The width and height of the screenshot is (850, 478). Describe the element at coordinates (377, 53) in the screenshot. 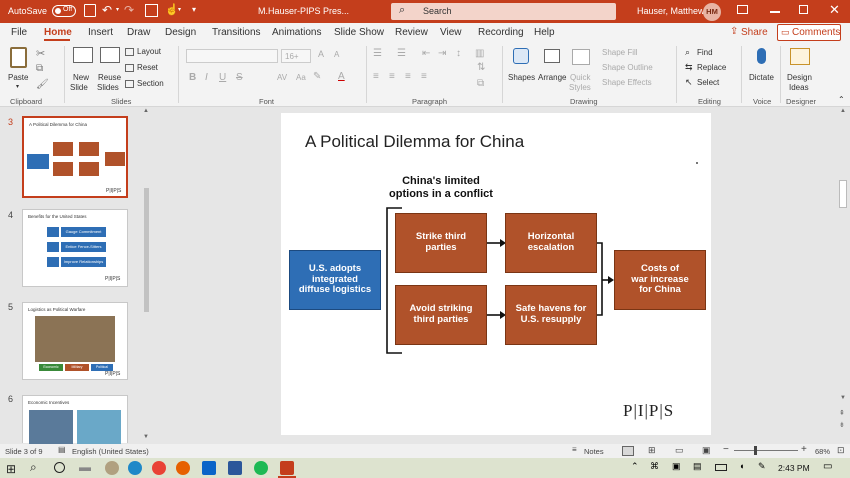

I see `bullets-icon: ☰` at that location.